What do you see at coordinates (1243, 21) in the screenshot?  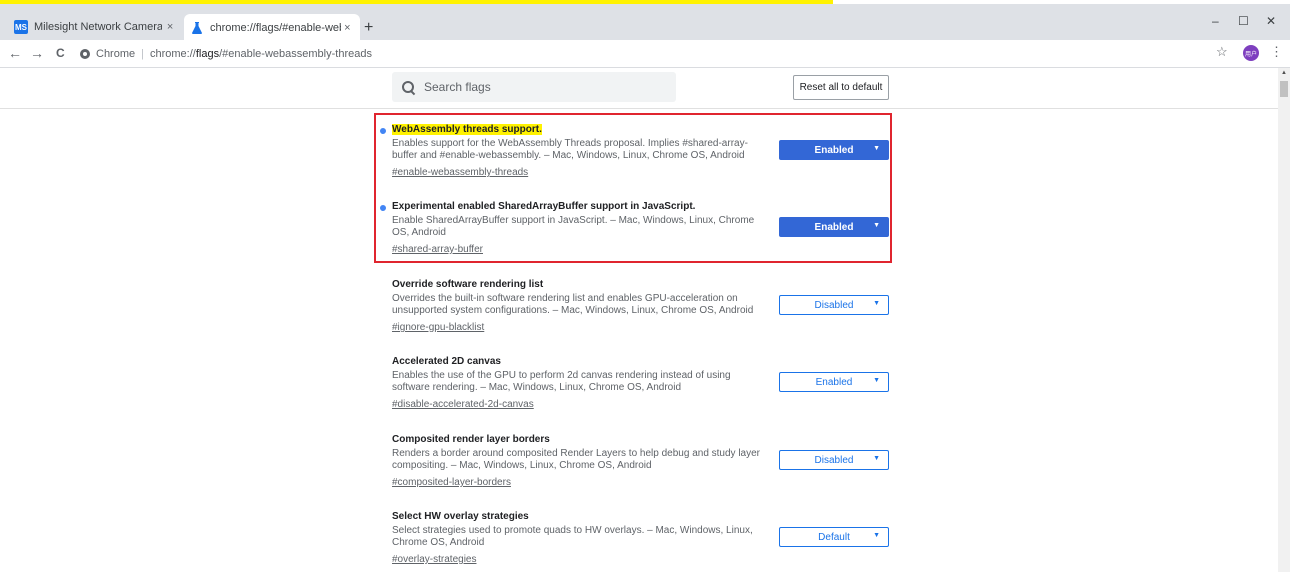 I see `maximize-button: ☐` at bounding box center [1243, 21].